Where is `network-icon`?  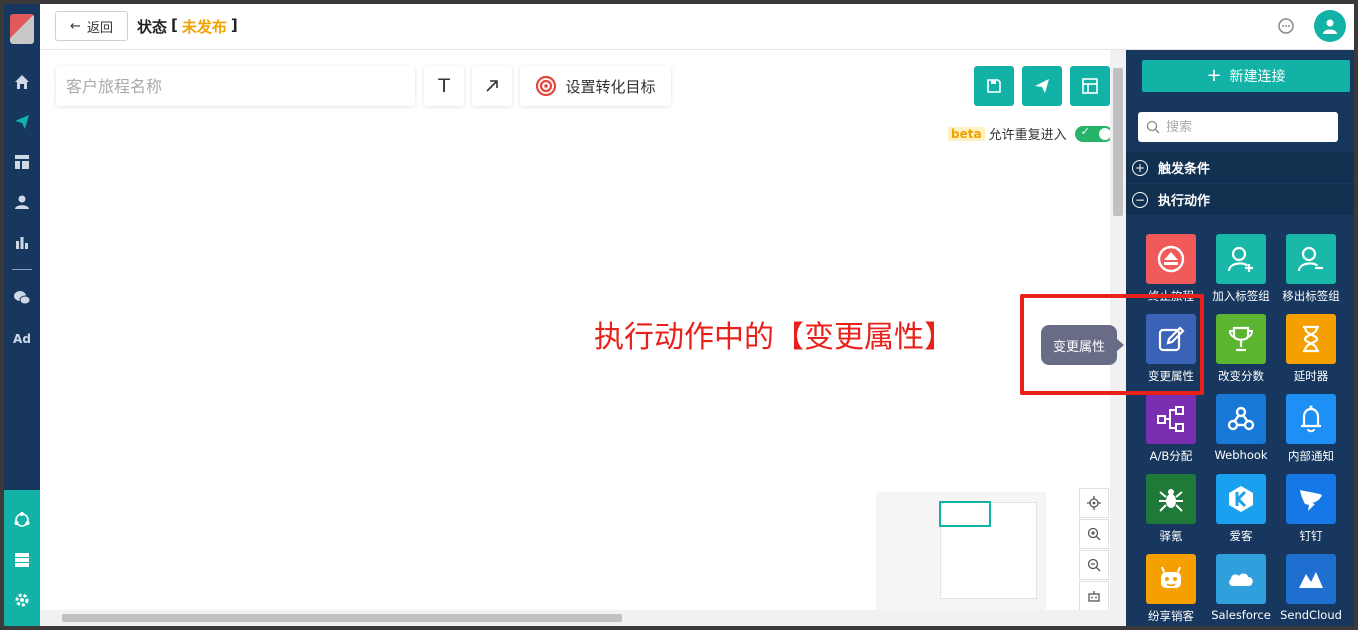 network-icon is located at coordinates (22, 520).